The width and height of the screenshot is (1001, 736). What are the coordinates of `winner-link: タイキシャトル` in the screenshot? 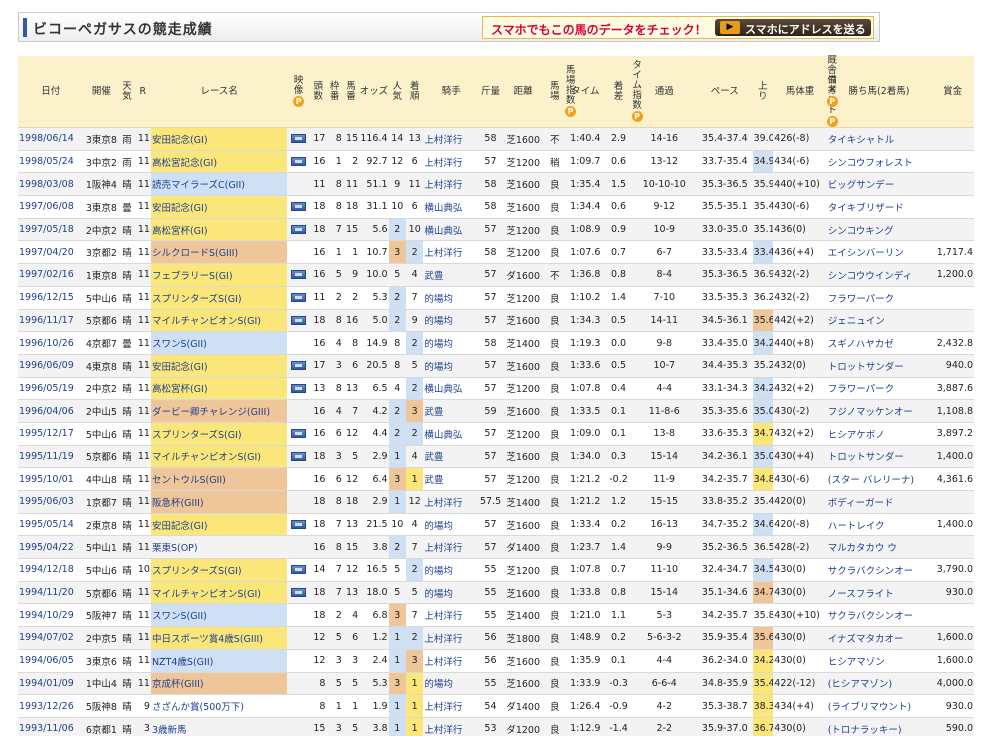 It's located at (879, 139).